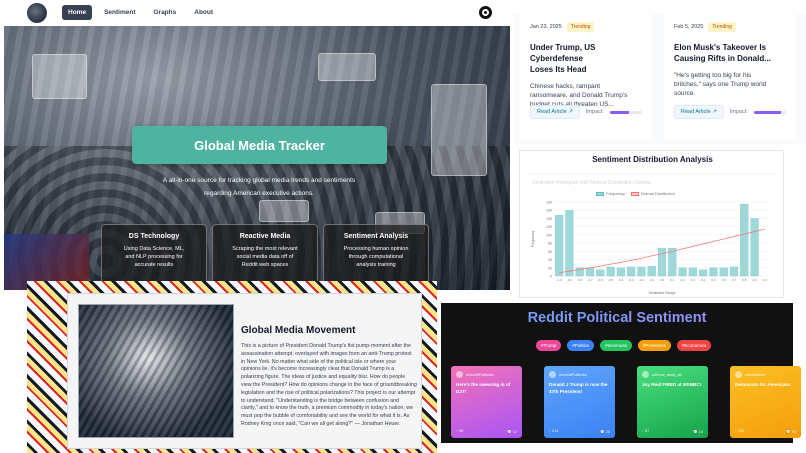 This screenshot has width=806, height=453. Describe the element at coordinates (154, 249) in the screenshot. I see `feature-card-text: Using Data Science, ML,` at that location.